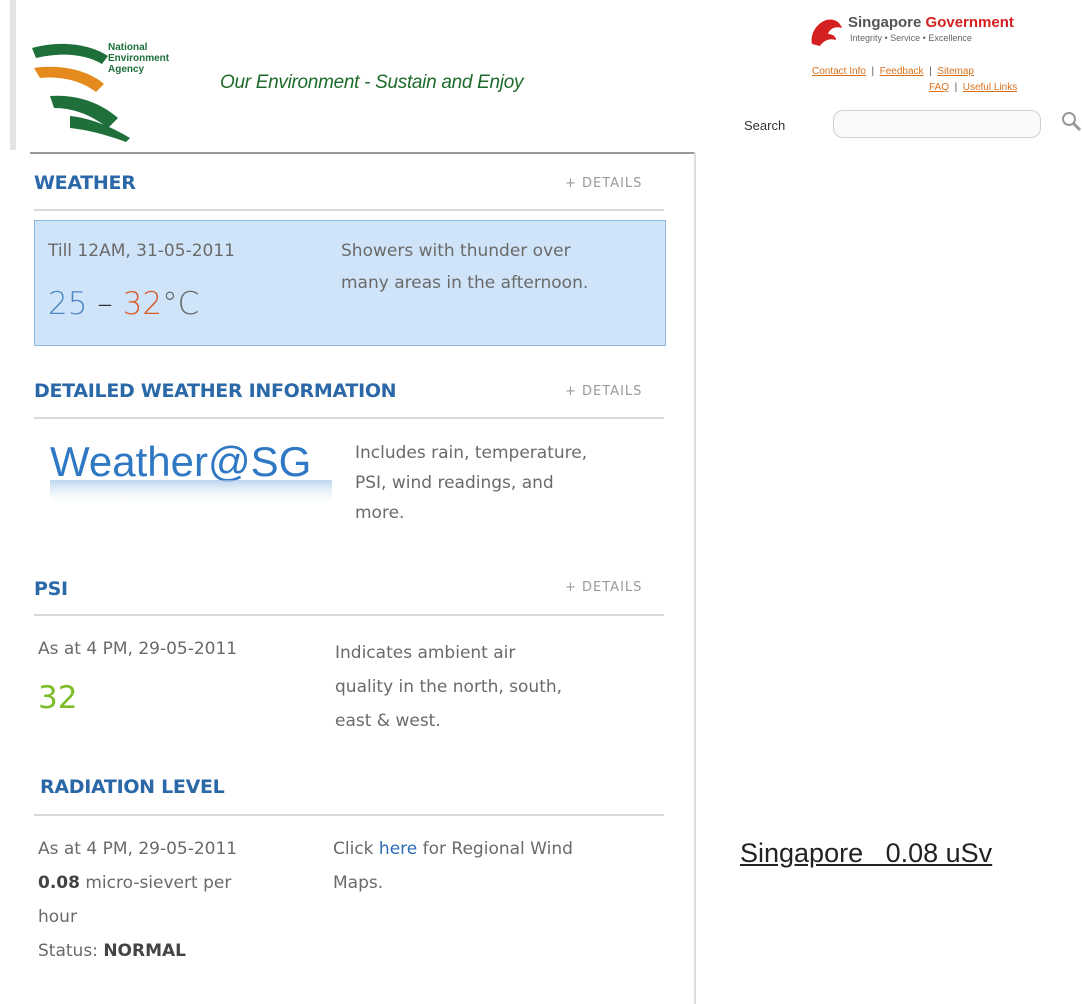 This screenshot has height=1004, width=1082. What do you see at coordinates (180, 461) in the screenshot?
I see `weather-at-sg-logo-text: Weather@SG` at bounding box center [180, 461].